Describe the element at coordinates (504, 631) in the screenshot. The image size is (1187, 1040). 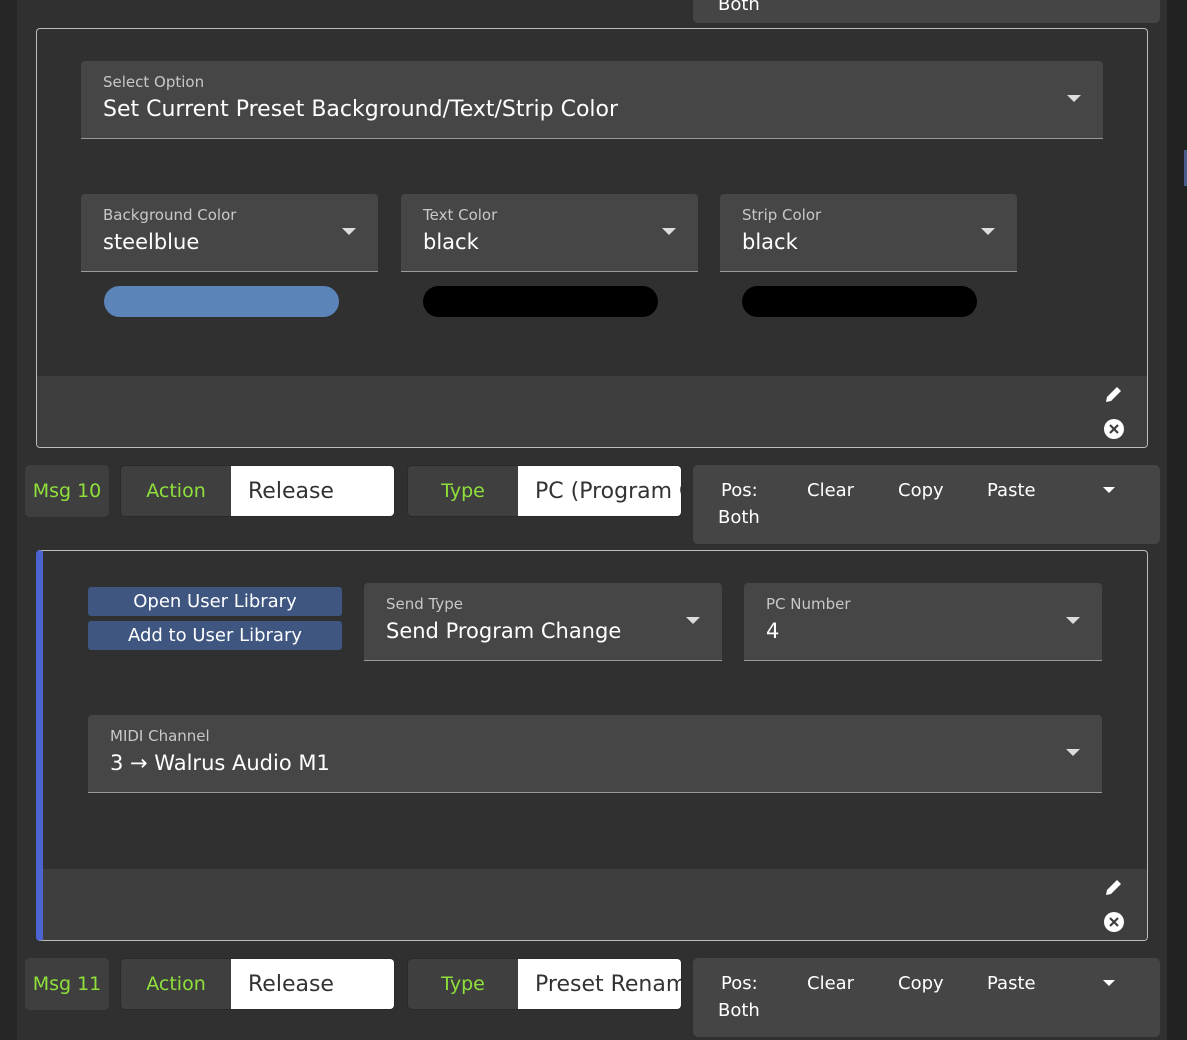
I see `field-value: Send Program Change` at that location.